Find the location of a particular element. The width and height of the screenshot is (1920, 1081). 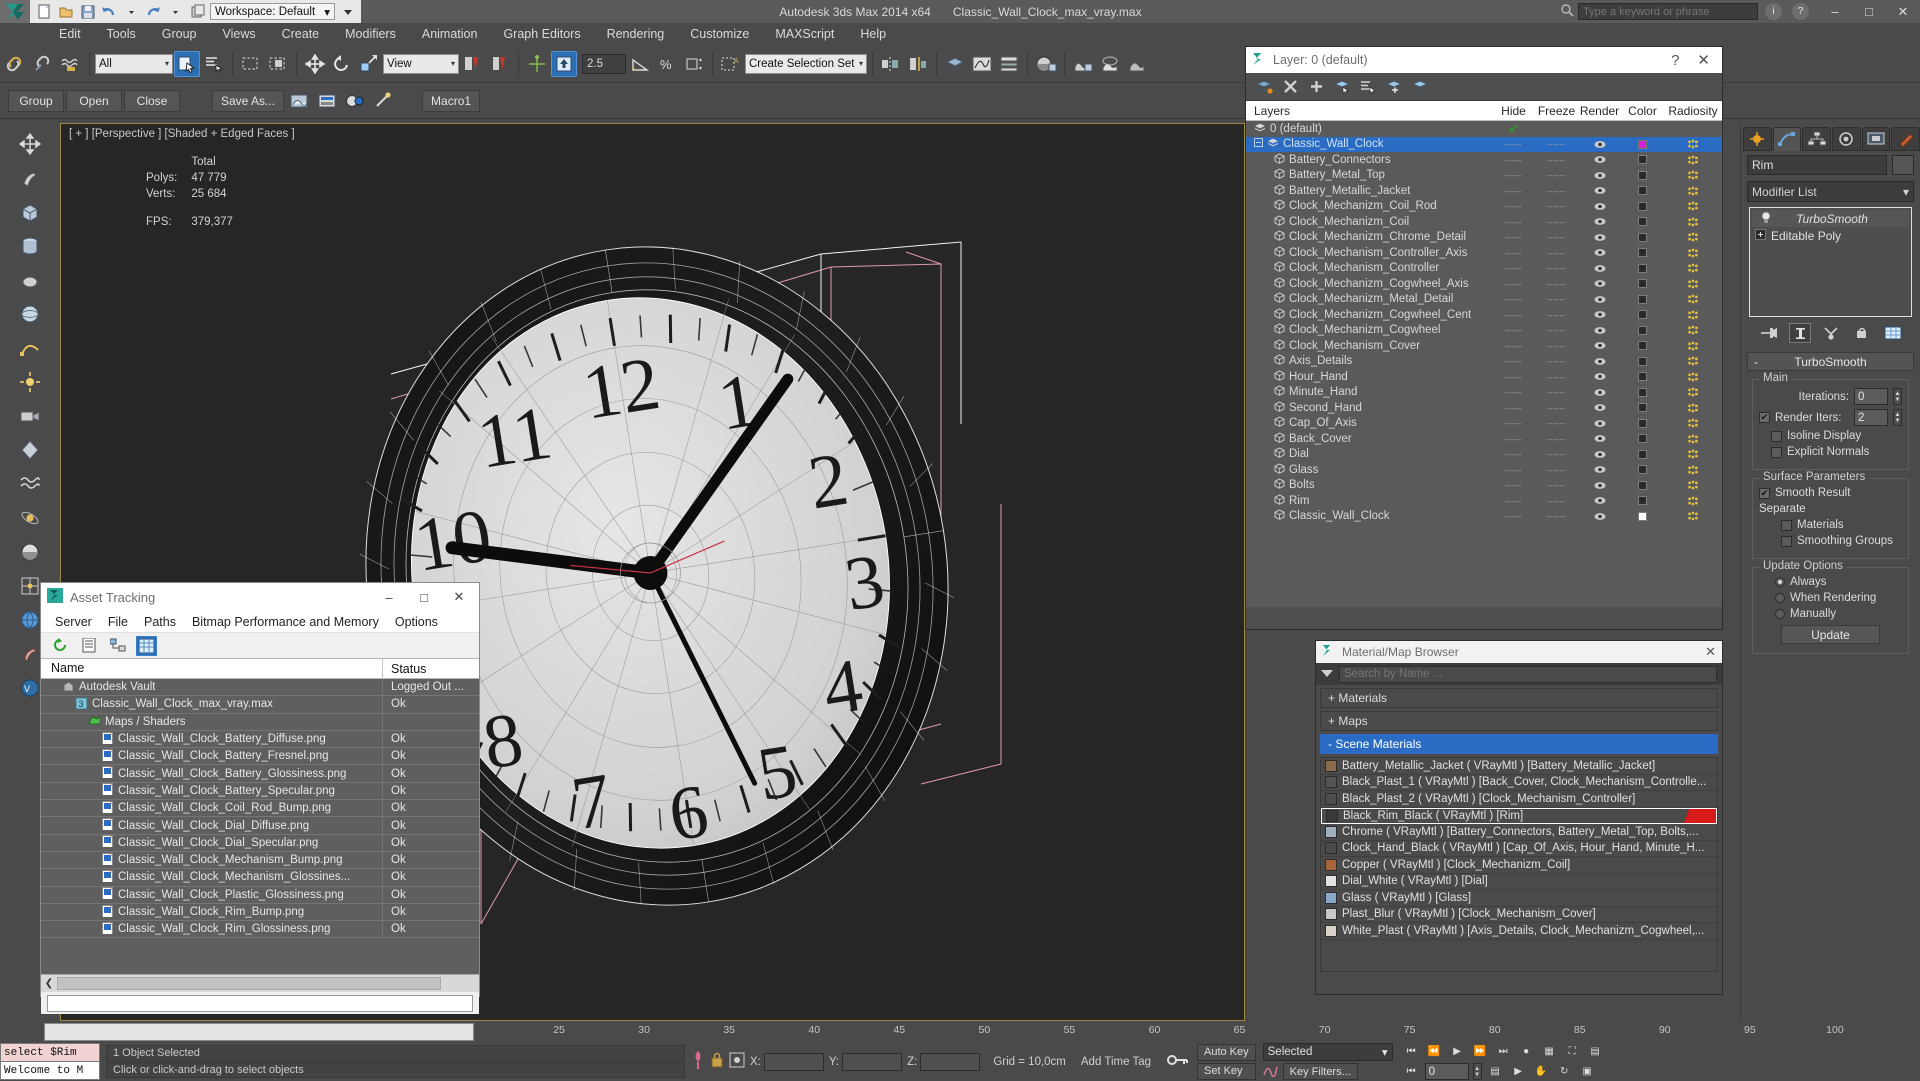

render-production-icon is located at coordinates (1137, 64).